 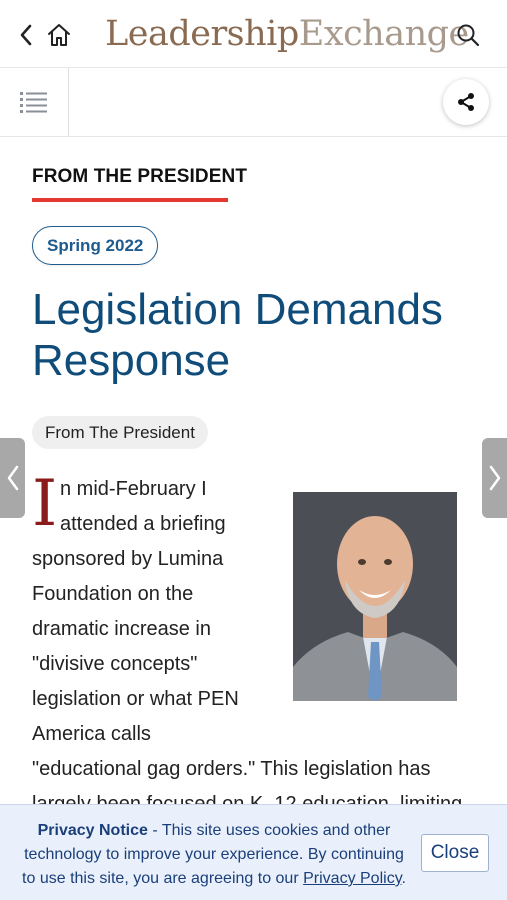 I want to click on sub-nav, so click(x=253, y=102).